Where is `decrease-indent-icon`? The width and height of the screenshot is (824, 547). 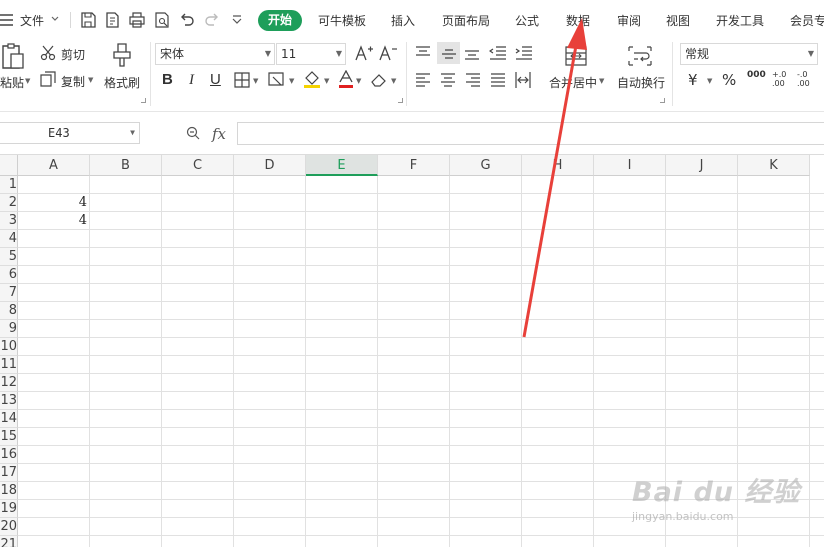 decrease-indent-icon is located at coordinates (498, 53).